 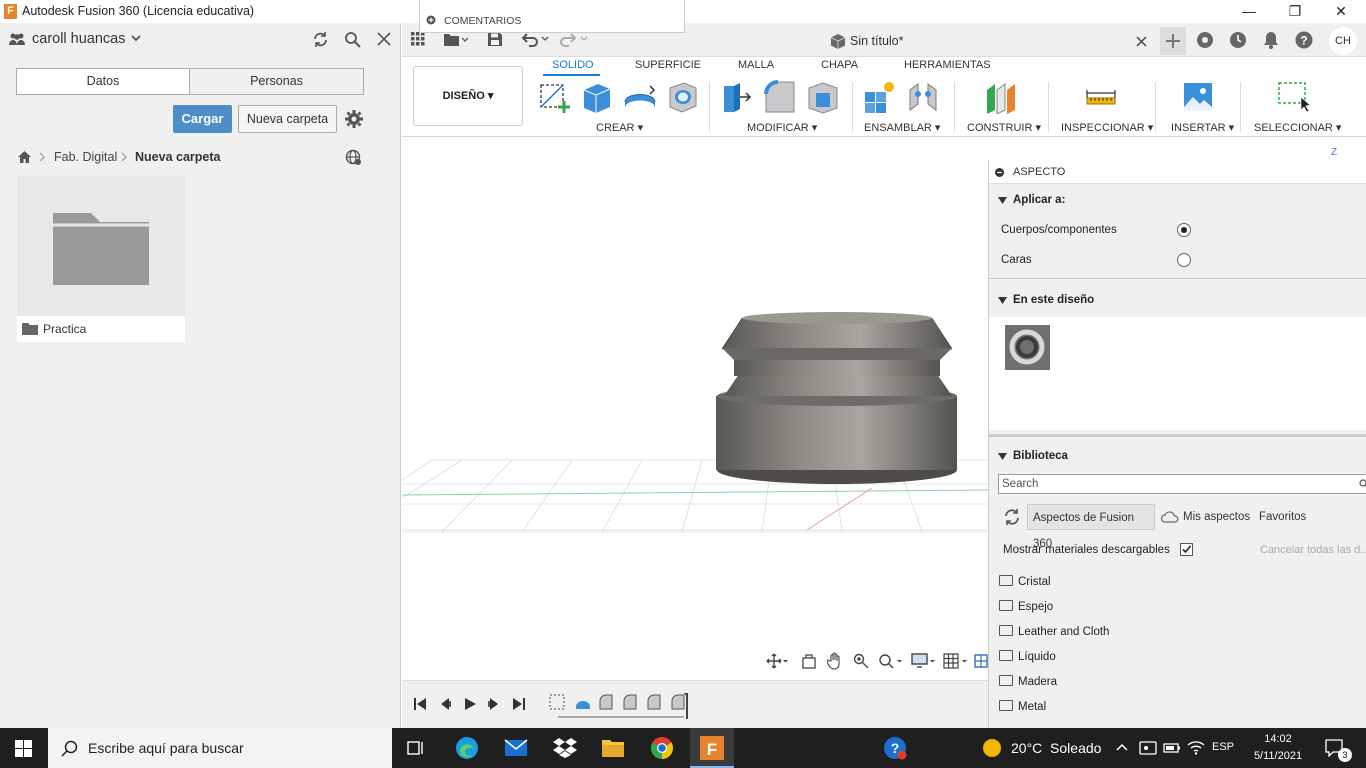 What do you see at coordinates (1107, 127) in the screenshot?
I see `group-inspeccionar: INSPECCIONAR ▾` at bounding box center [1107, 127].